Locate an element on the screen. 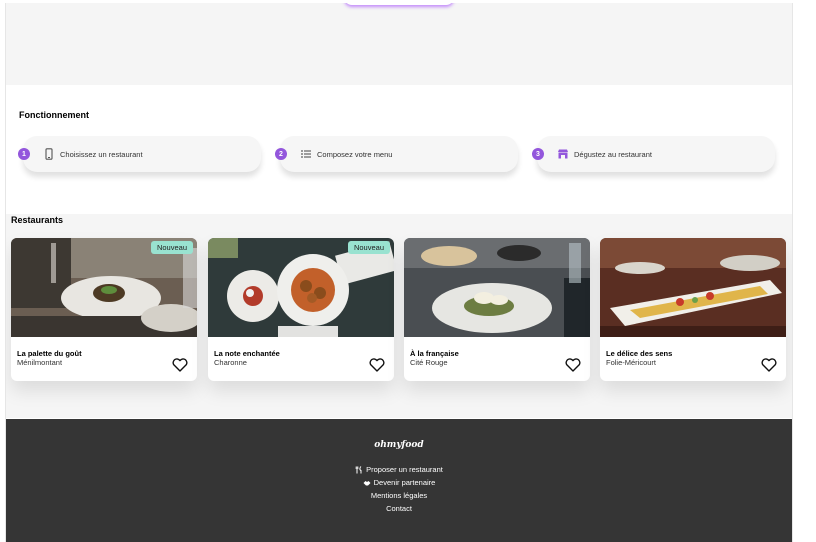 This screenshot has height=542, width=816. restaurant-card: À la française Cité Rouge is located at coordinates (497, 309).